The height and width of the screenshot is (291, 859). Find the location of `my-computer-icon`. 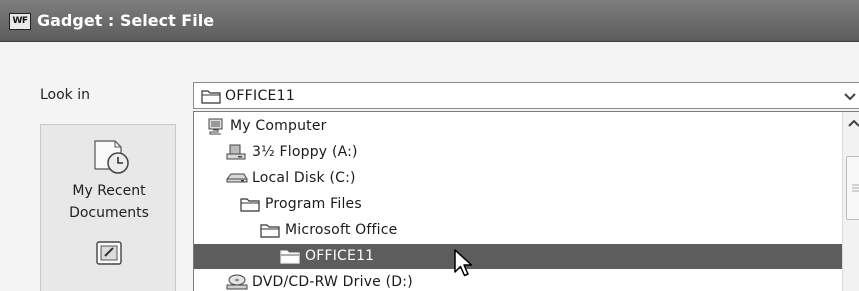

my-computer-icon is located at coordinates (215, 126).